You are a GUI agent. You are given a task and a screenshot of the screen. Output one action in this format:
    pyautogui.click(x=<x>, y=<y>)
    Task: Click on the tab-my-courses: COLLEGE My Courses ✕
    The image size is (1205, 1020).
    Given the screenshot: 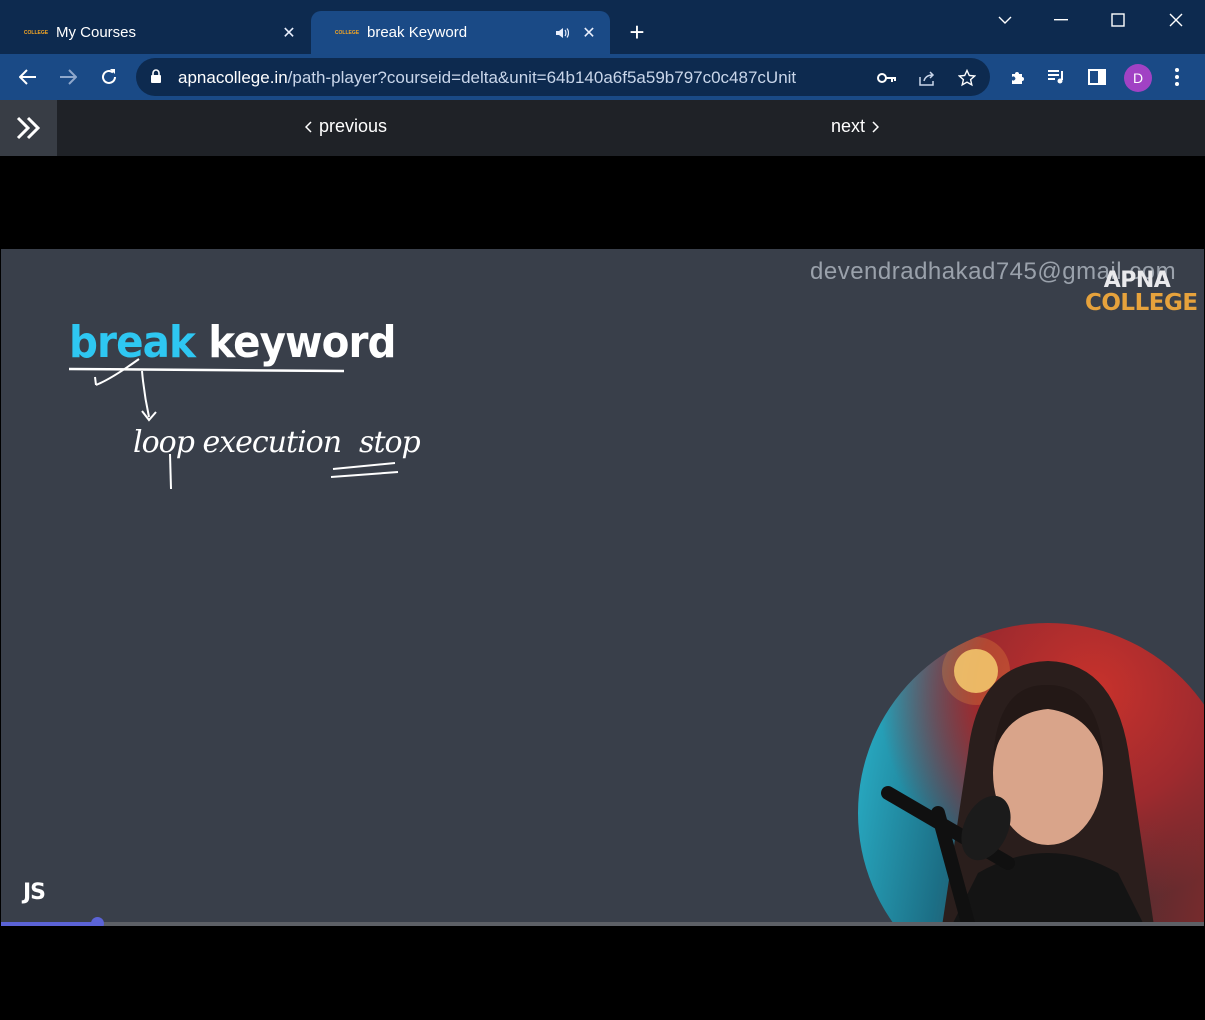 What is the action you would take?
    pyautogui.click(x=155, y=32)
    